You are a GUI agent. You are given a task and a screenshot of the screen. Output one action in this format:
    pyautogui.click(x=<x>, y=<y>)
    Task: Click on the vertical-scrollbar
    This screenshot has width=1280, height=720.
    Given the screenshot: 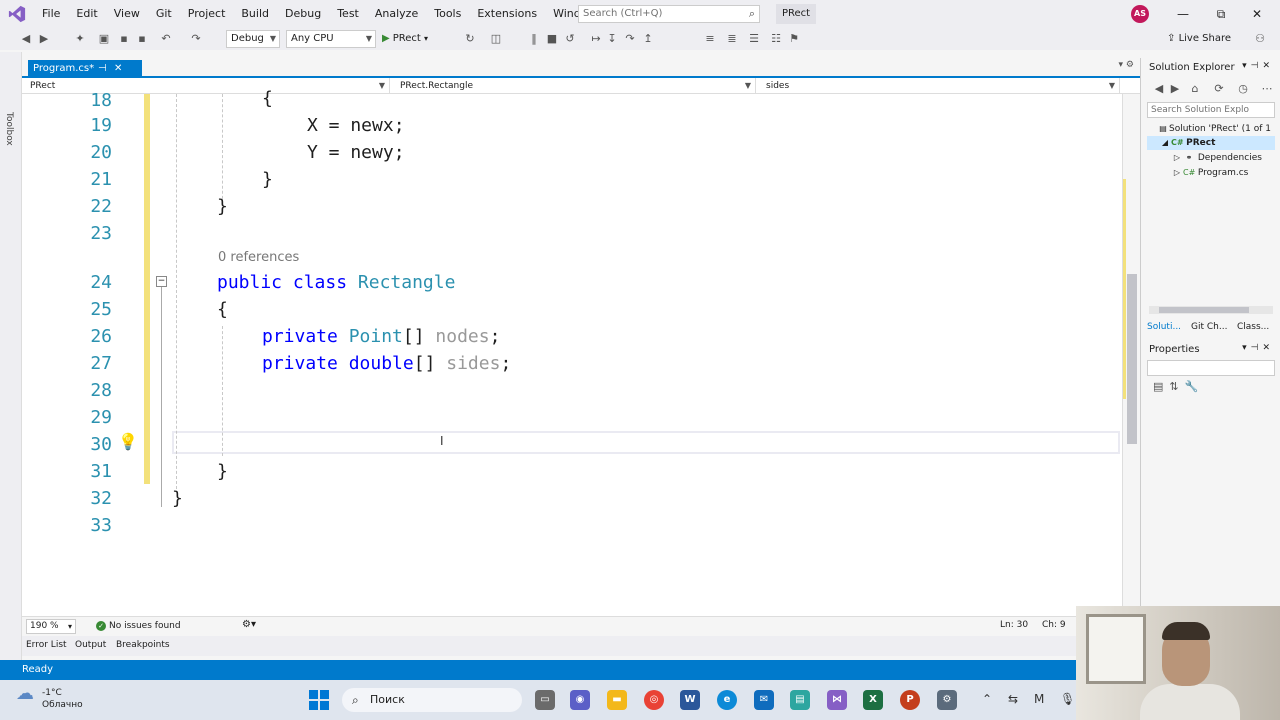 What is the action you would take?
    pyautogui.click(x=1131, y=355)
    